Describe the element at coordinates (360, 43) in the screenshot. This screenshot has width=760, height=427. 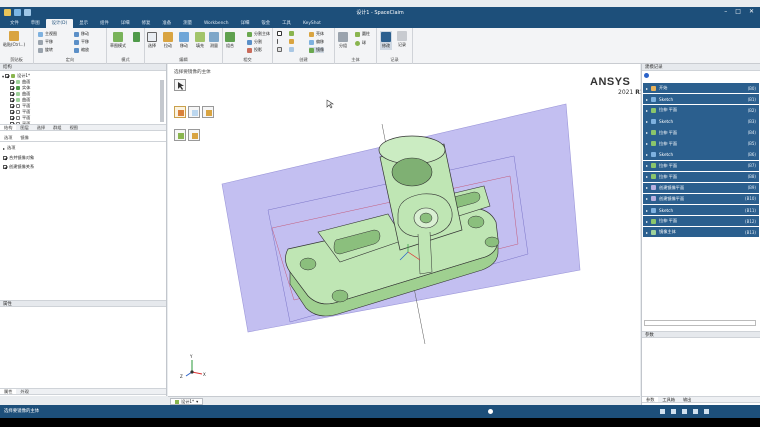
I see `sphere-body-button: 球` at that location.